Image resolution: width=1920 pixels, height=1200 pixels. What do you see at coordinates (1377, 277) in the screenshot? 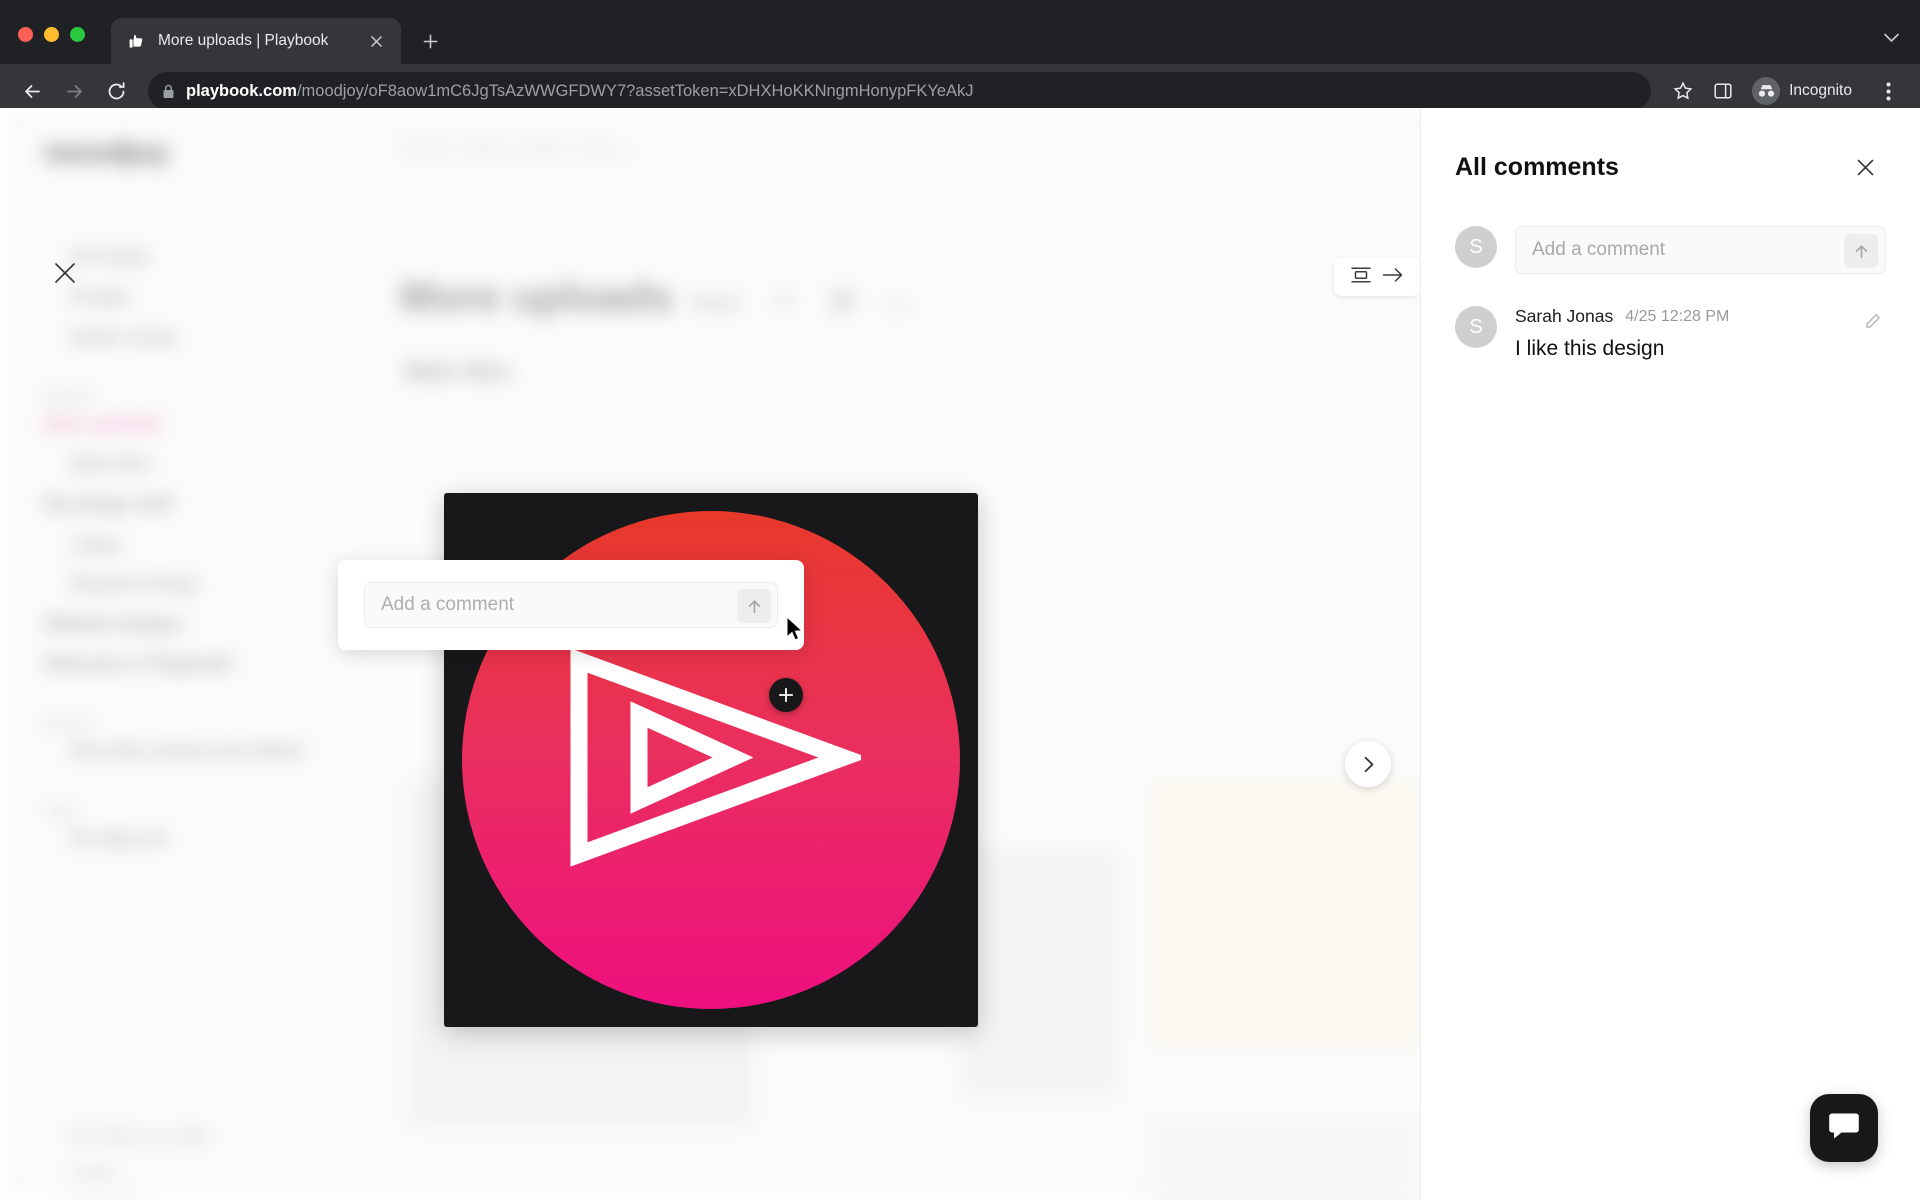
I see `view-toggle-button` at bounding box center [1377, 277].